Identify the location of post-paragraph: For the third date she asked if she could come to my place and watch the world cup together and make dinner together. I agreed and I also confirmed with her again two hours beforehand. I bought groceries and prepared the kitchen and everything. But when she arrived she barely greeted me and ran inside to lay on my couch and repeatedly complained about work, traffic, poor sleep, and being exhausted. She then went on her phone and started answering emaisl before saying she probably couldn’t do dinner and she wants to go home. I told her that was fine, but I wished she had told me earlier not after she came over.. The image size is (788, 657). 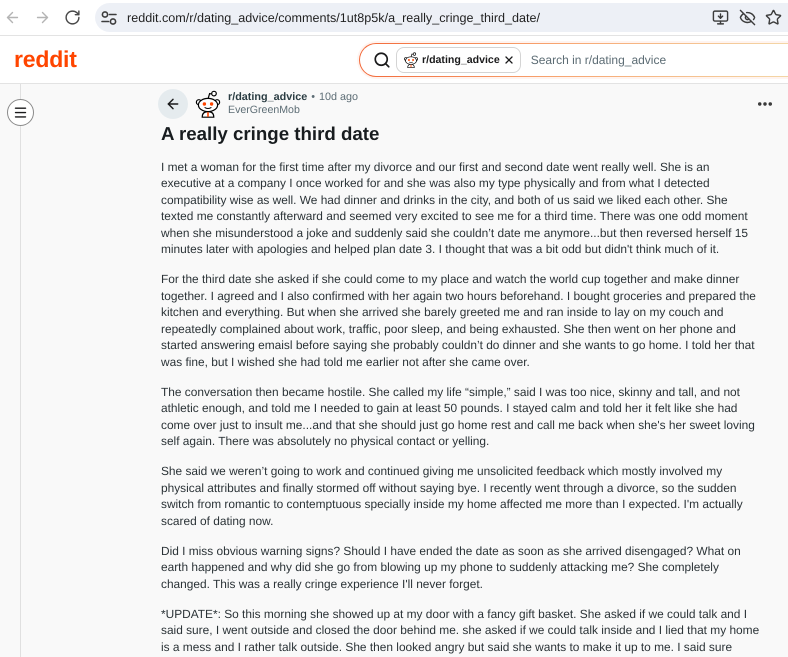
(459, 320).